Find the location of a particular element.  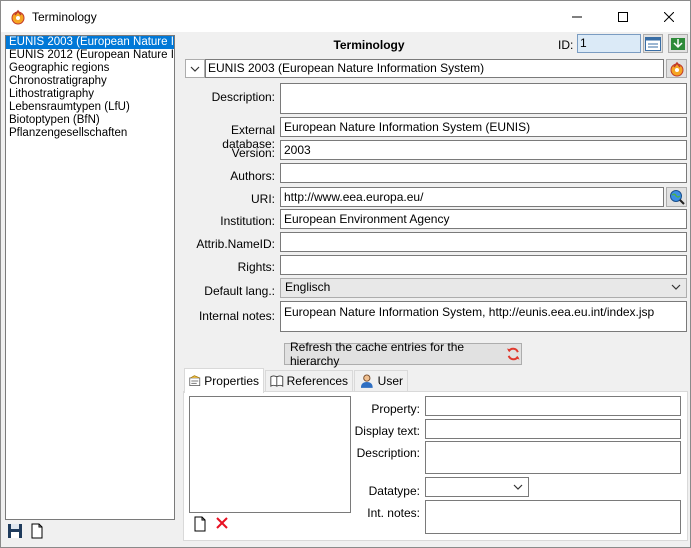

id-label: ID: is located at coordinates (566, 45).